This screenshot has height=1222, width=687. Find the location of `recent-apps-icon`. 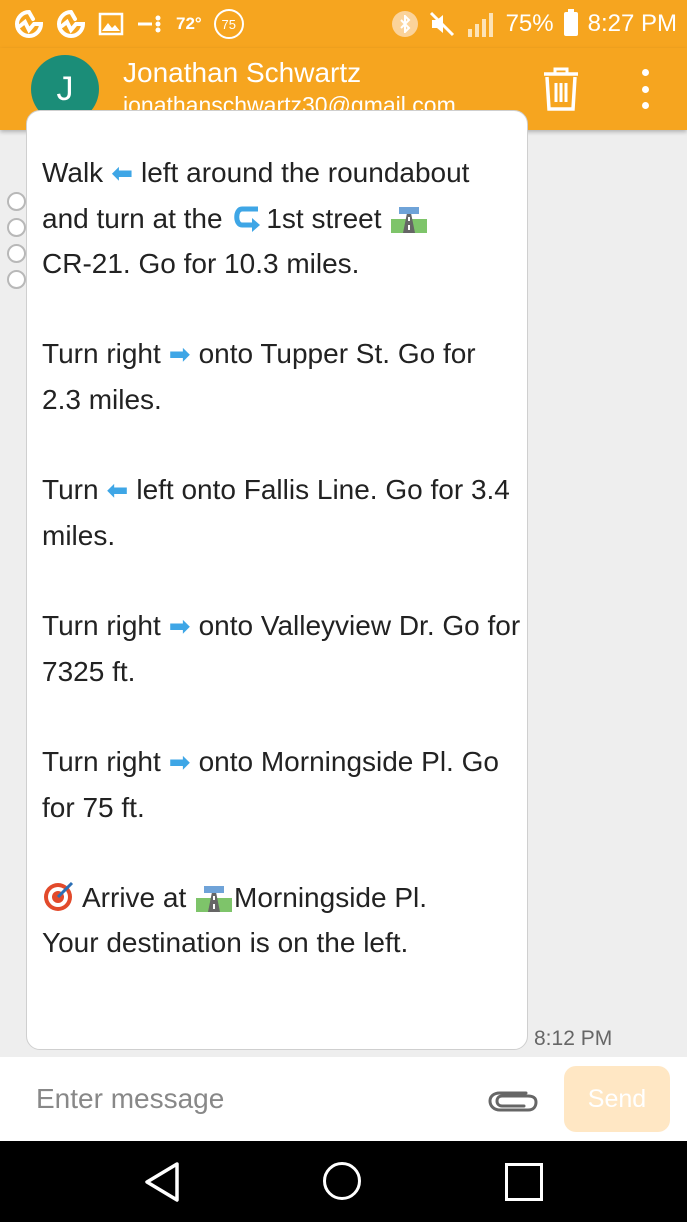

recent-apps-icon is located at coordinates (524, 1182).